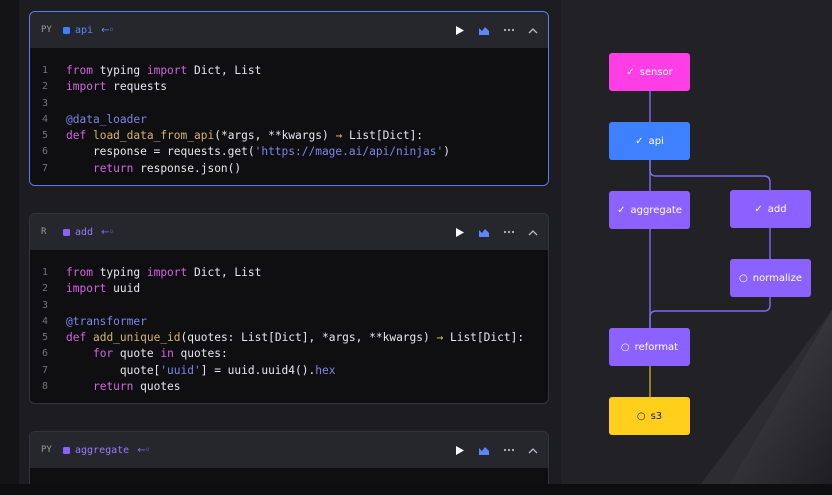  I want to click on bottom-bar, so click(416, 489).